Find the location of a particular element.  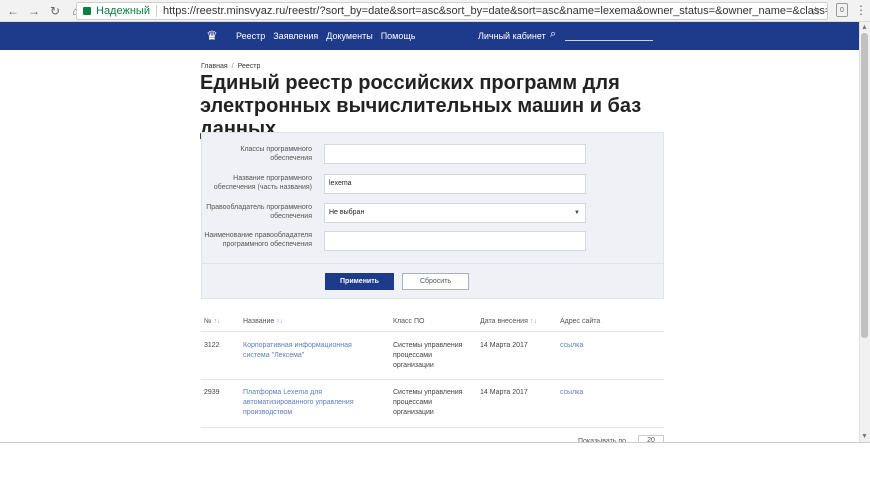

scrollbar-thumb is located at coordinates (864, 185).